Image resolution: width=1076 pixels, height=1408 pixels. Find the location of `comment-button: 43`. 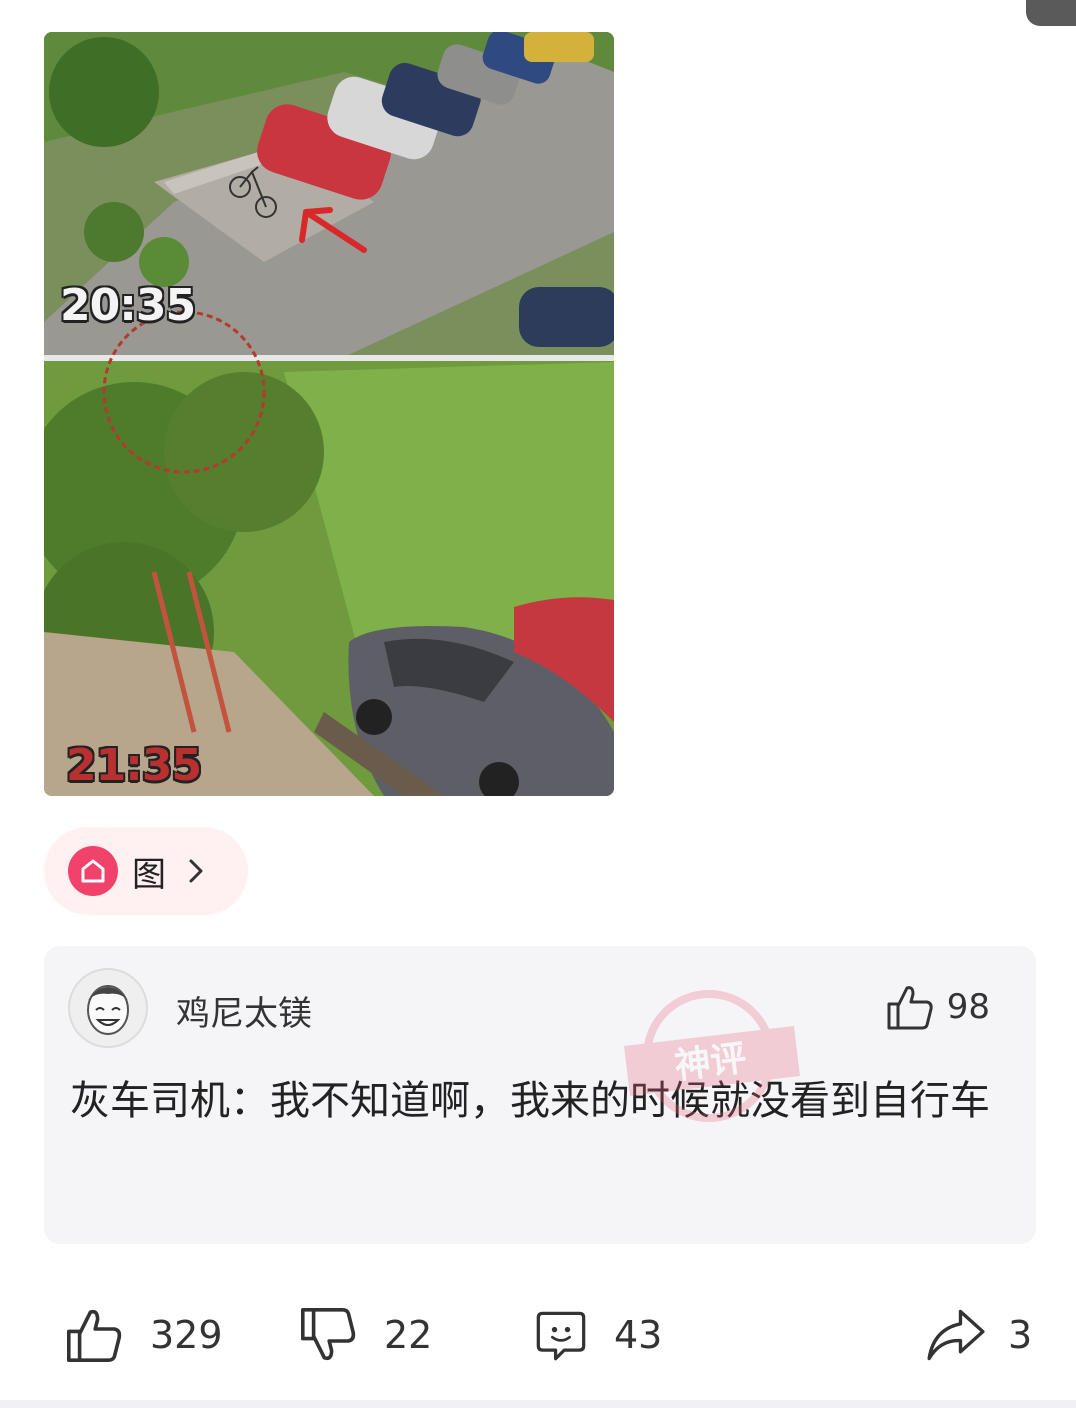

comment-button: 43 is located at coordinates (598, 1335).